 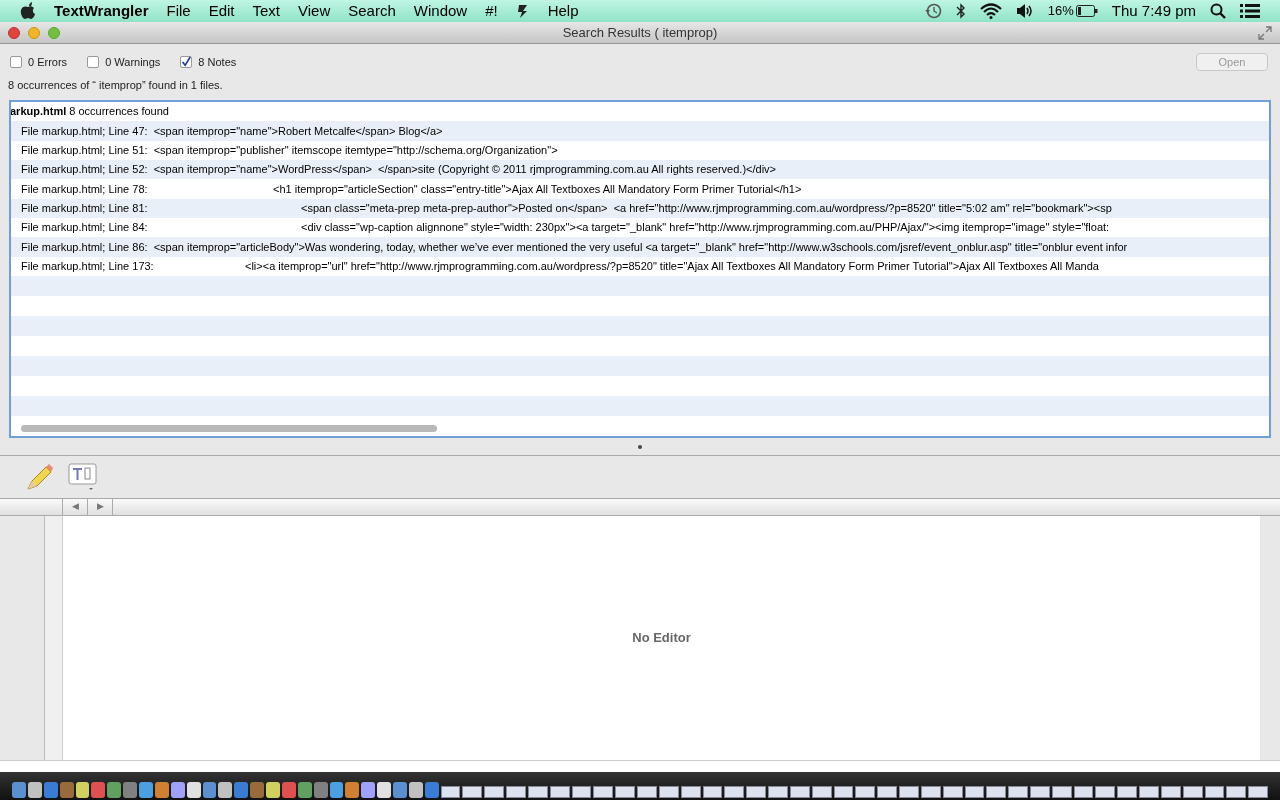 I want to click on file-header: arkup.html 8 occurrences found, so click(x=90, y=111).